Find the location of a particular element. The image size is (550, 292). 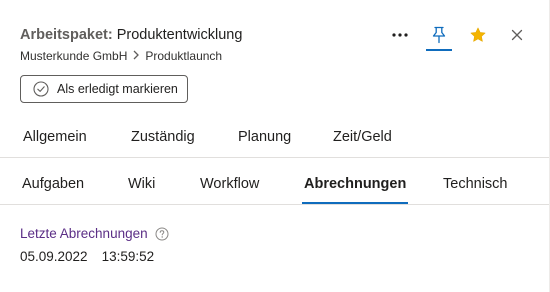

page-title: Arbeitspaket: Produktentwicklung is located at coordinates (131, 35).